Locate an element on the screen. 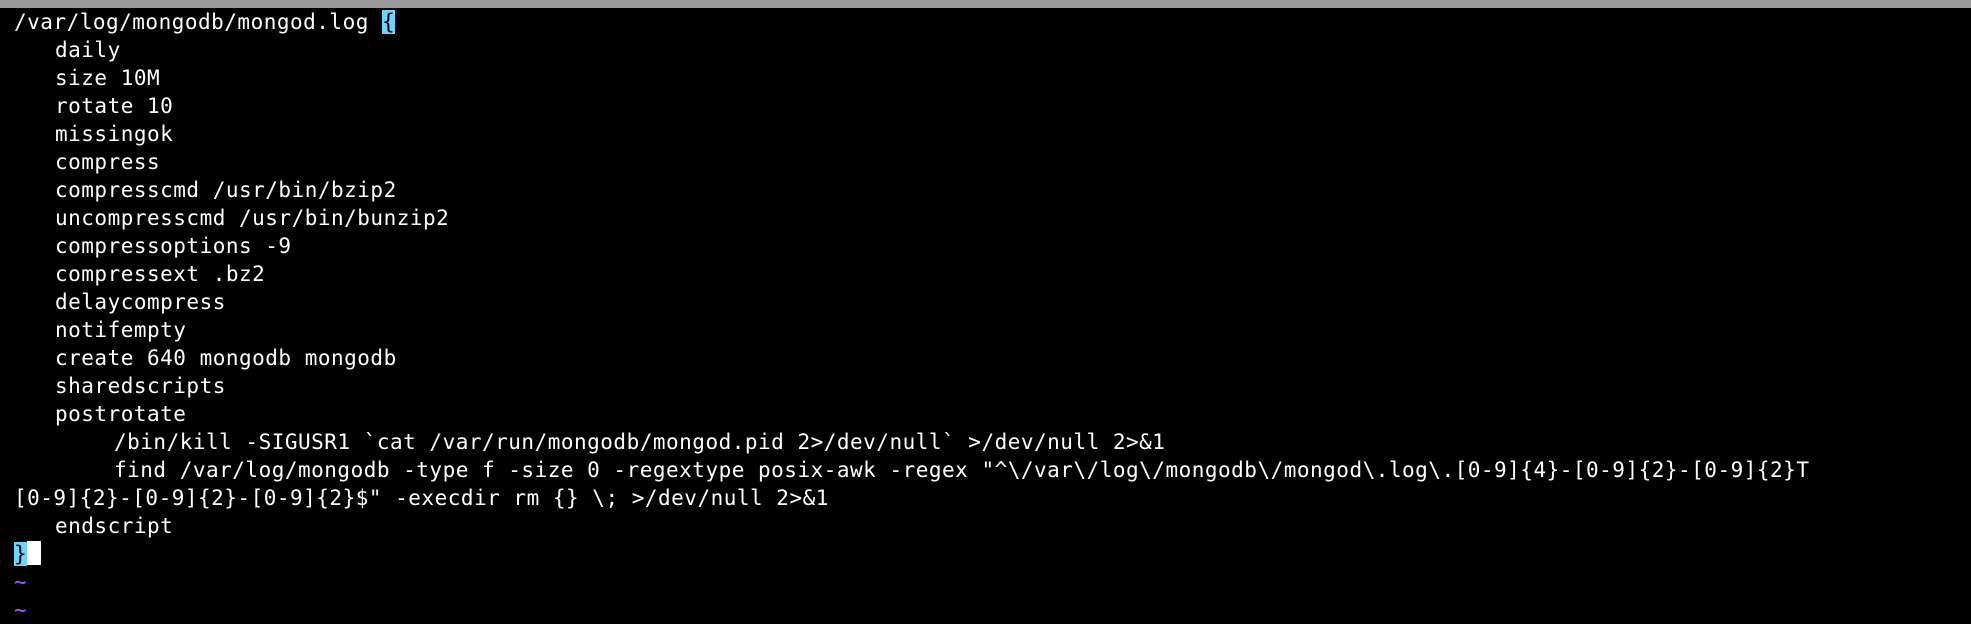  window-title-bar is located at coordinates (985, 4).